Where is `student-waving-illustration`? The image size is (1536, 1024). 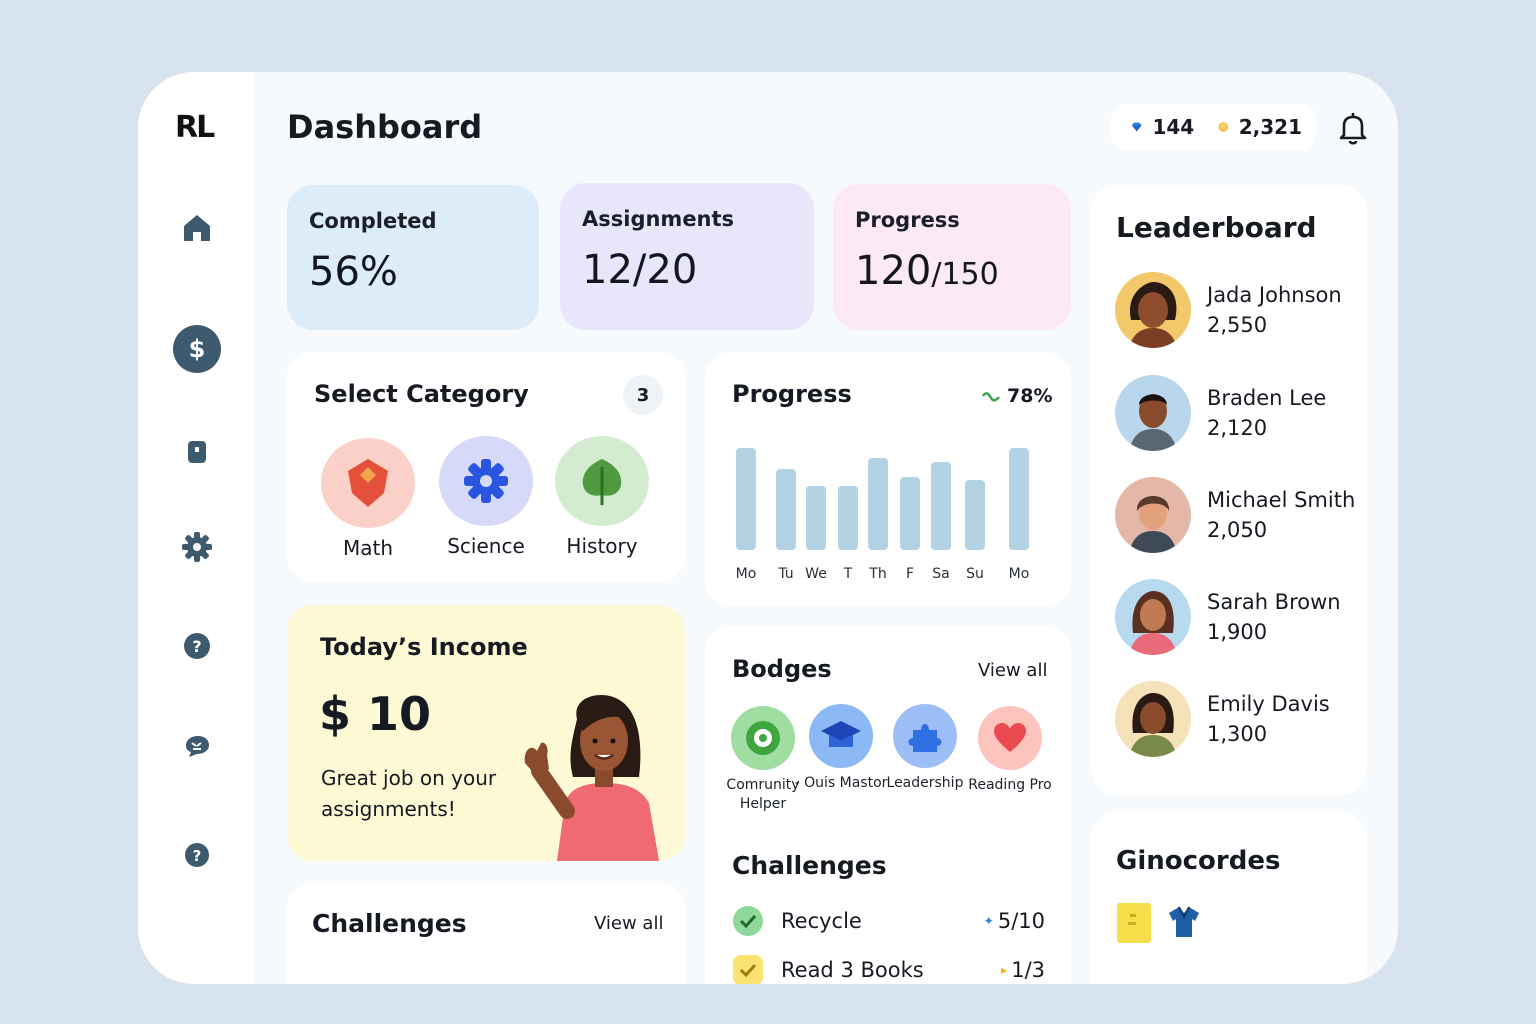
student-waving-illustration is located at coordinates (591, 778).